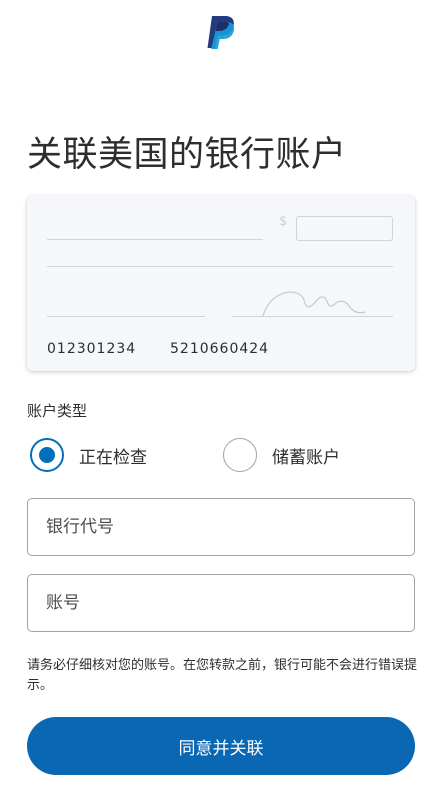 The image size is (445, 800). I want to click on radio-option-savings: 储蓄账户, so click(281, 455).